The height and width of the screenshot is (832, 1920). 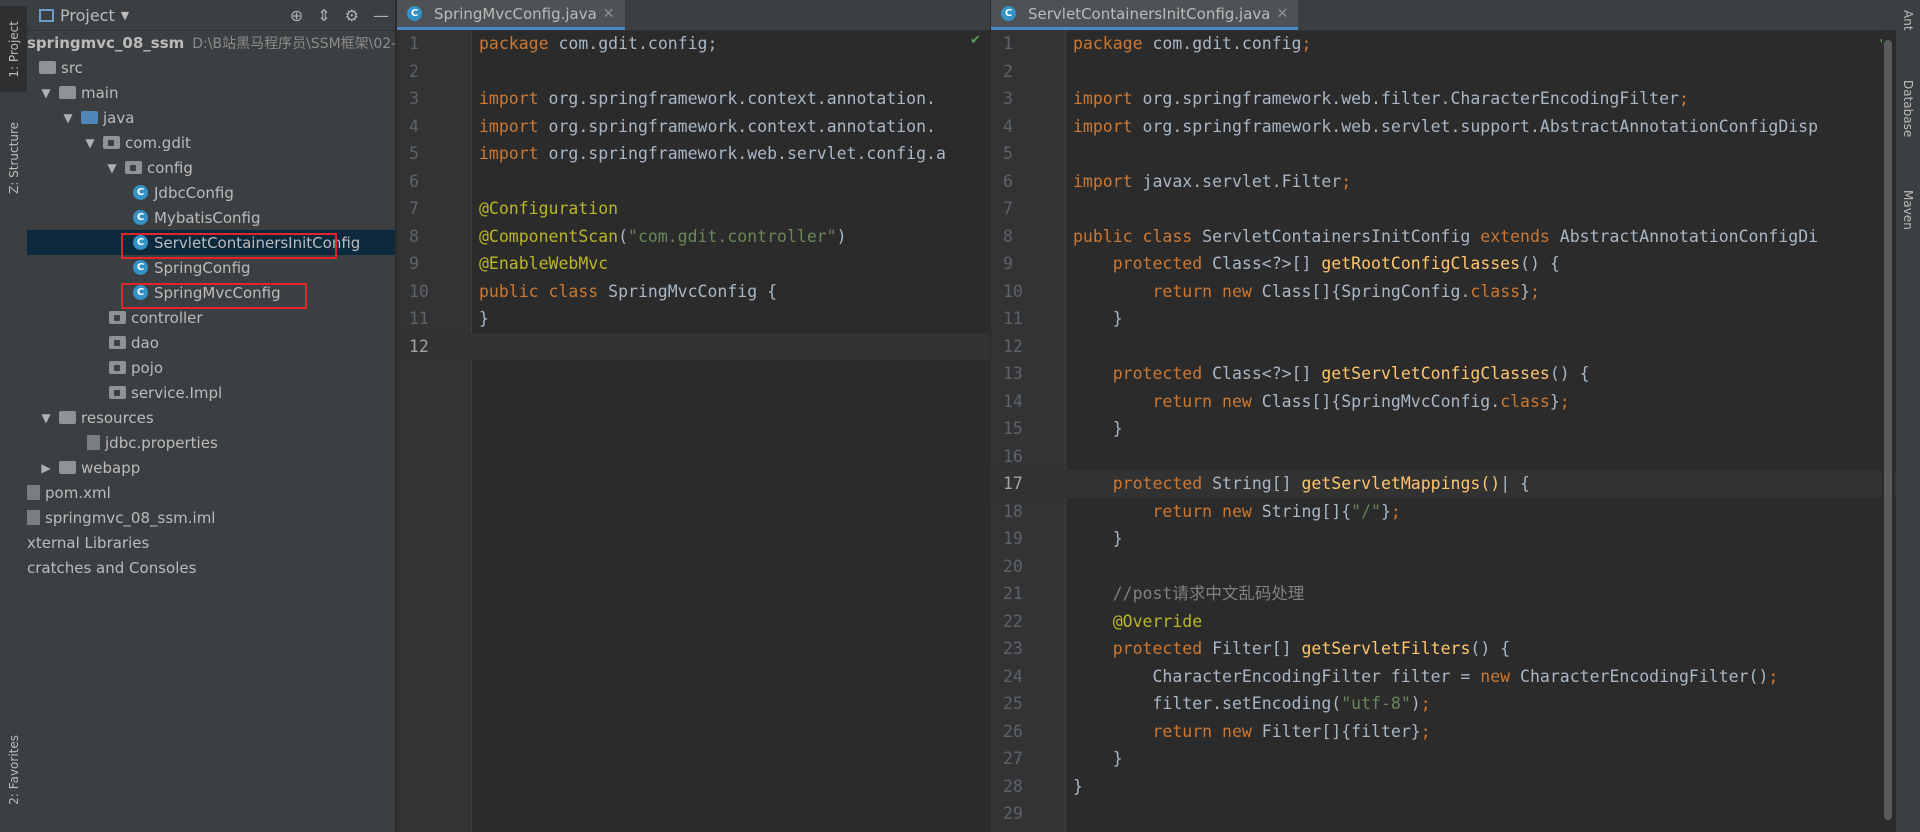 I want to click on code-line: 11}, so click(x=693, y=319).